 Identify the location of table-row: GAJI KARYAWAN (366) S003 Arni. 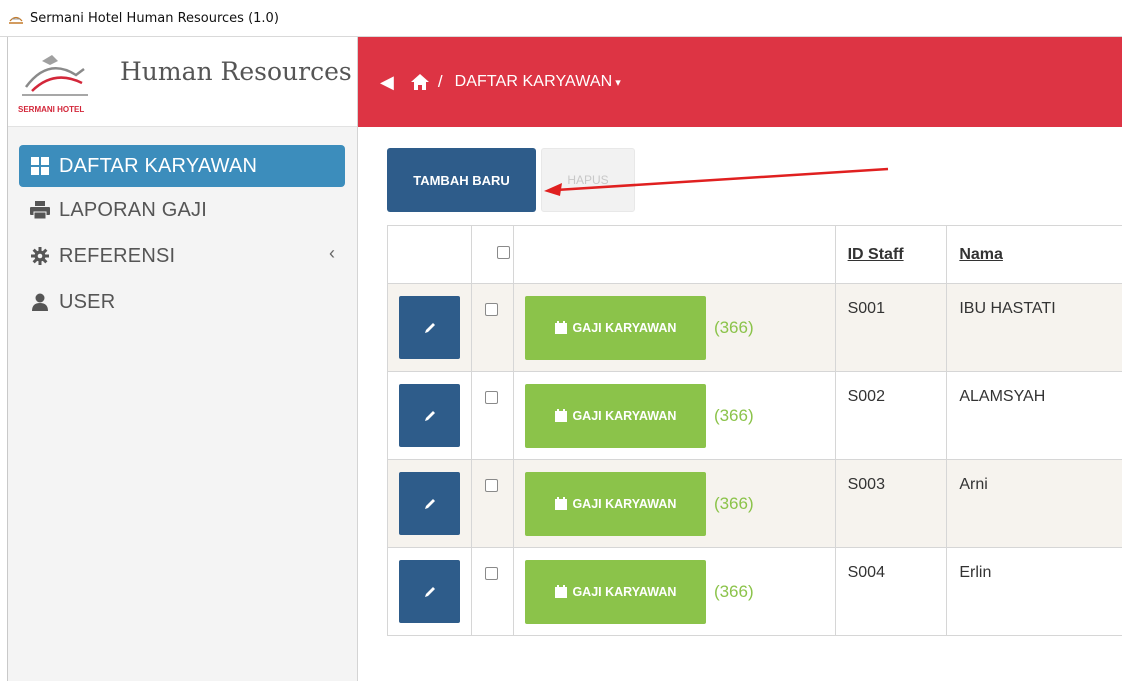
(754, 503).